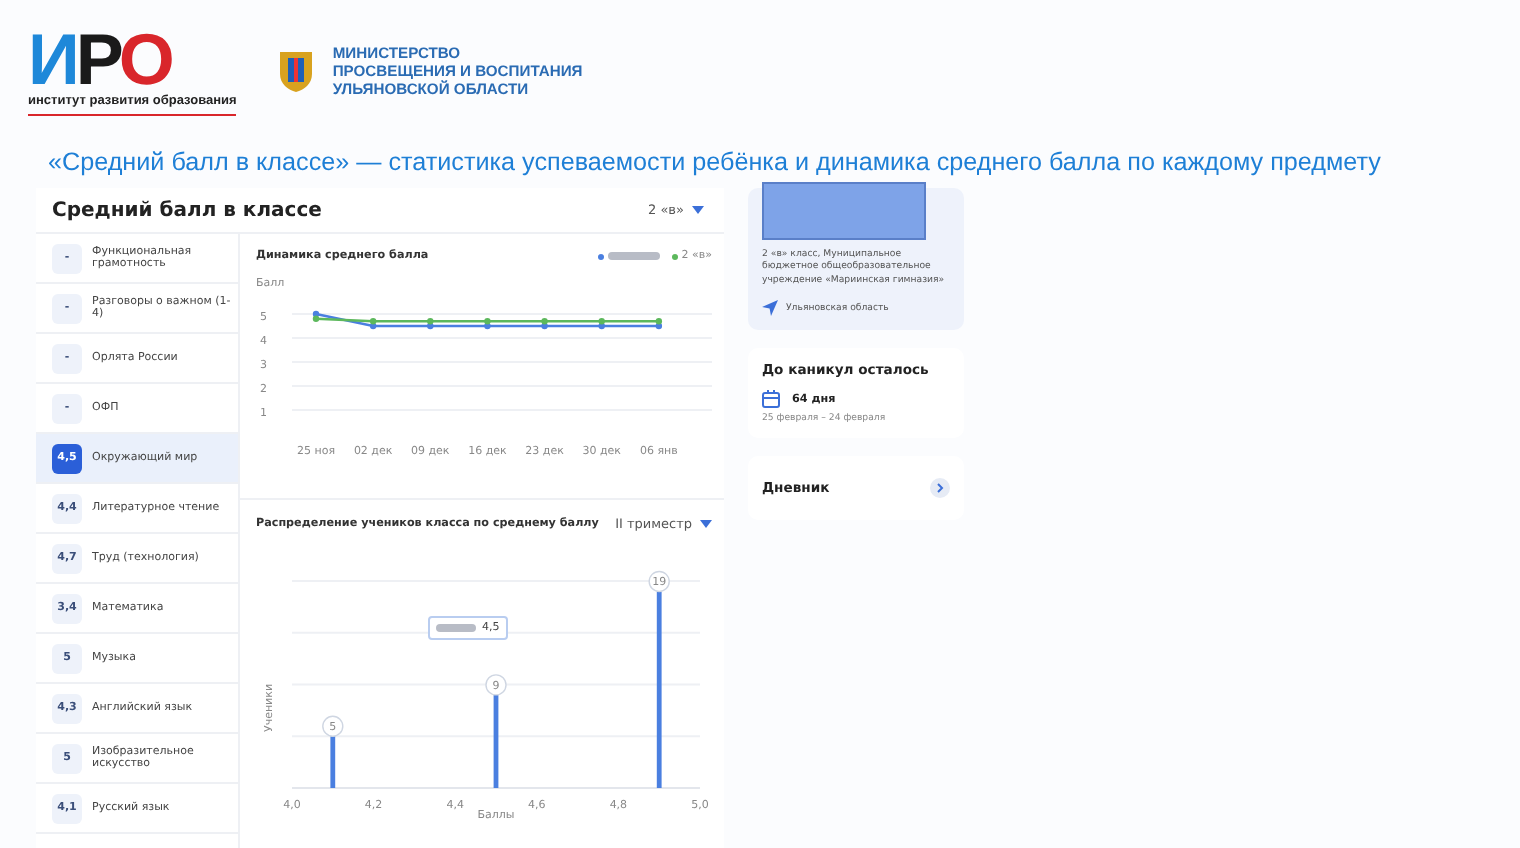  What do you see at coordinates (771, 399) in the screenshot?
I see `calendar-icon` at bounding box center [771, 399].